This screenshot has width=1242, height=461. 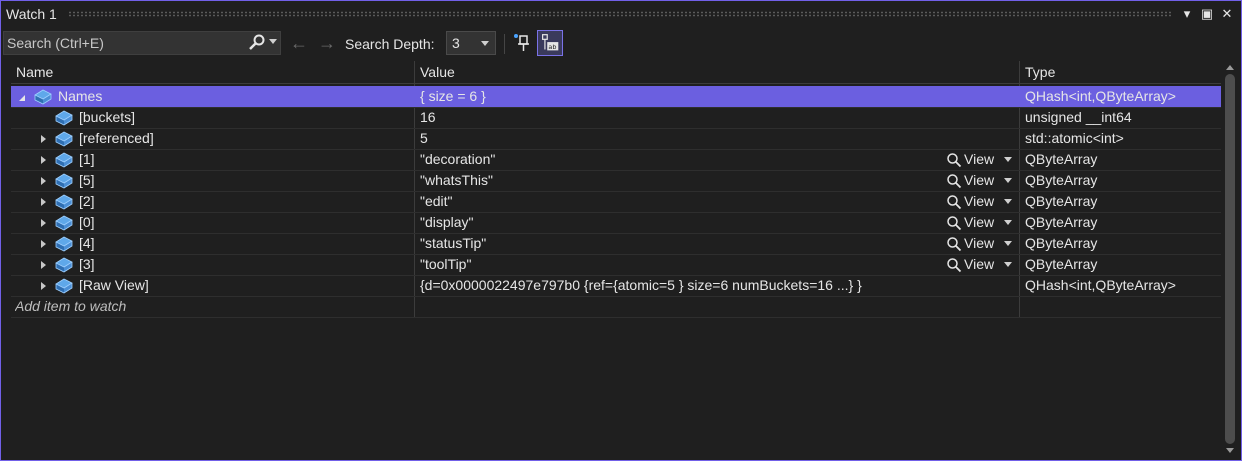 What do you see at coordinates (1230, 67) in the screenshot?
I see `scroll-up-icon` at bounding box center [1230, 67].